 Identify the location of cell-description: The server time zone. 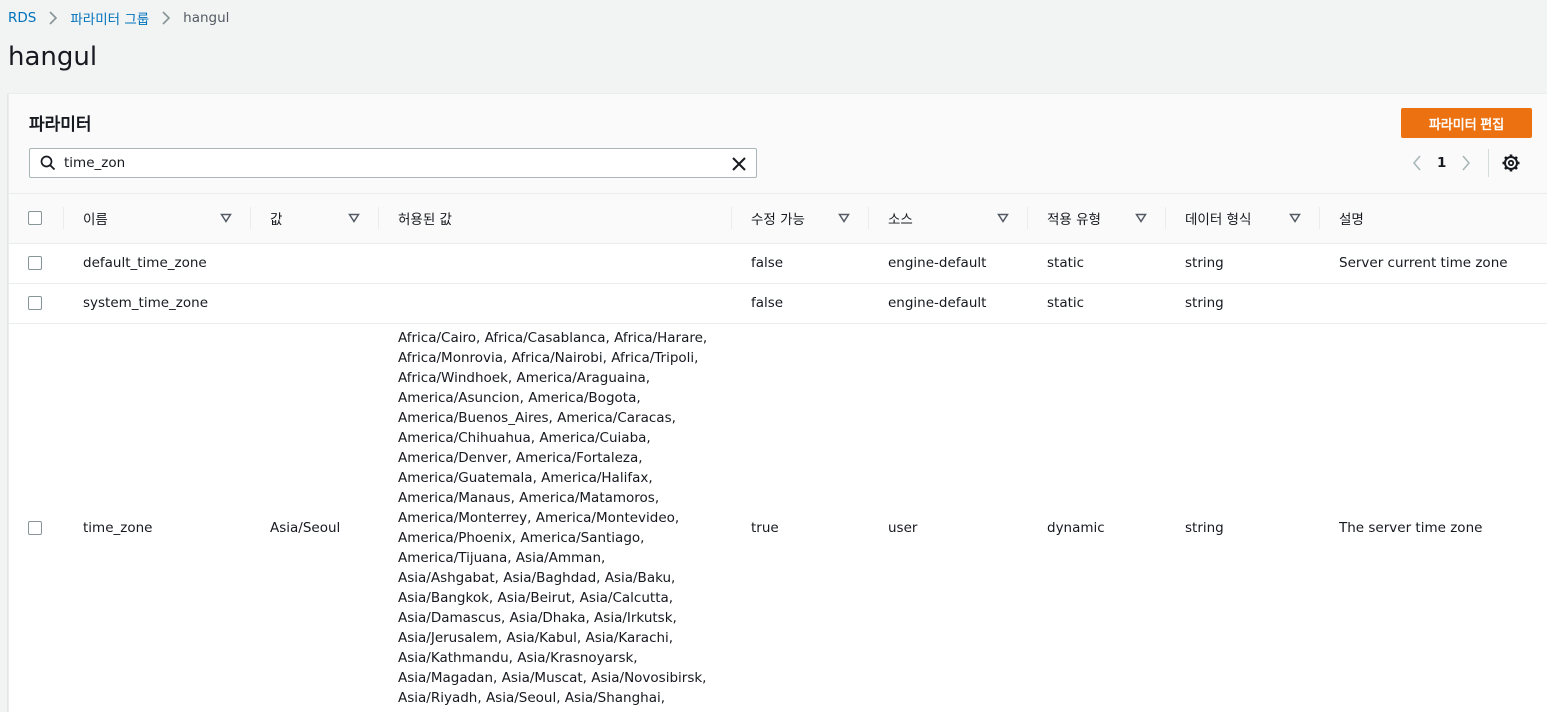
(1433, 517).